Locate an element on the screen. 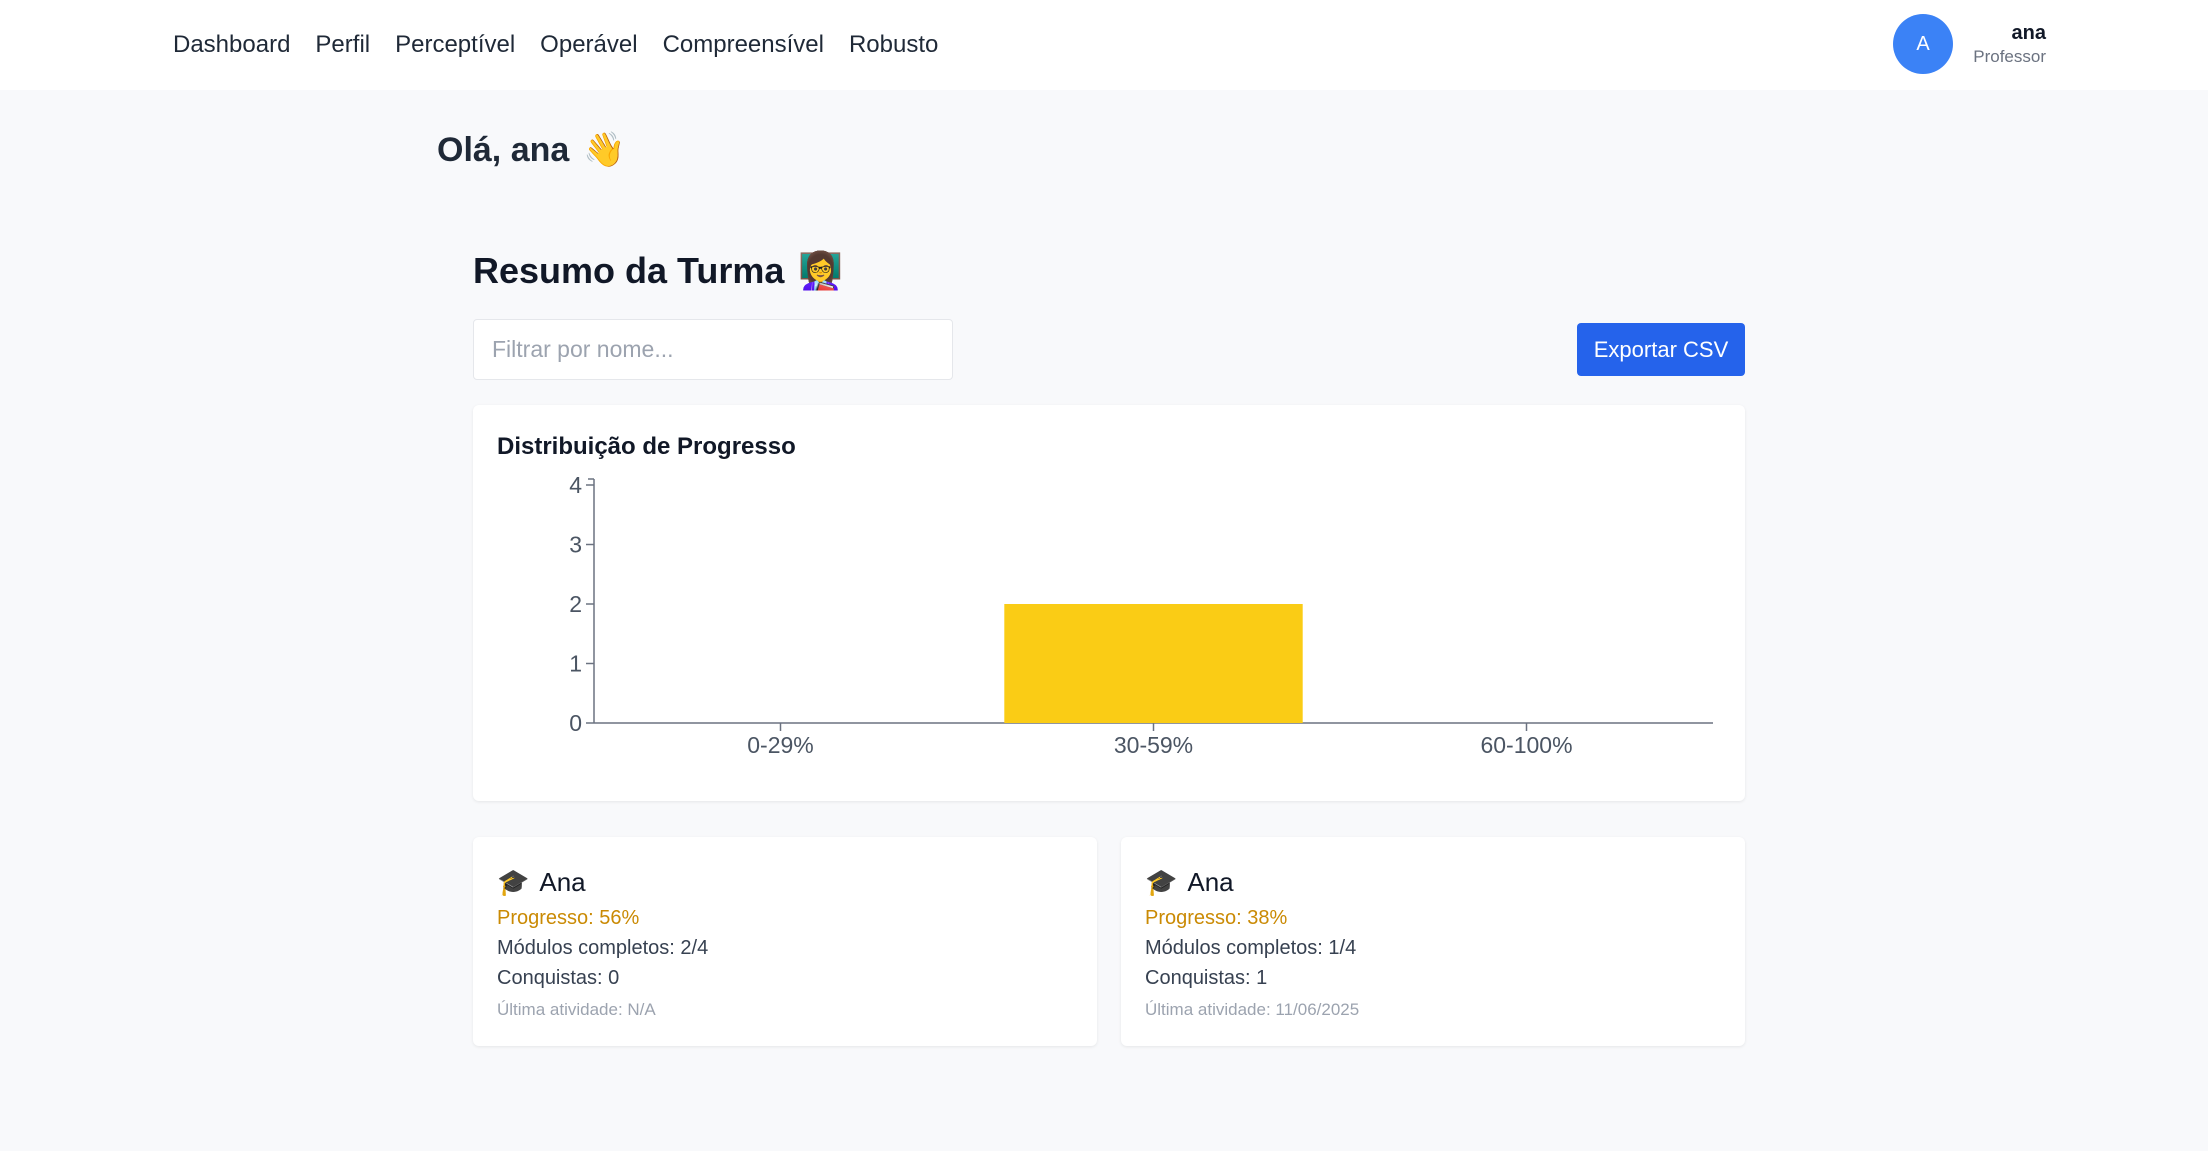  user-menu: A ana Professor is located at coordinates (1969, 44).